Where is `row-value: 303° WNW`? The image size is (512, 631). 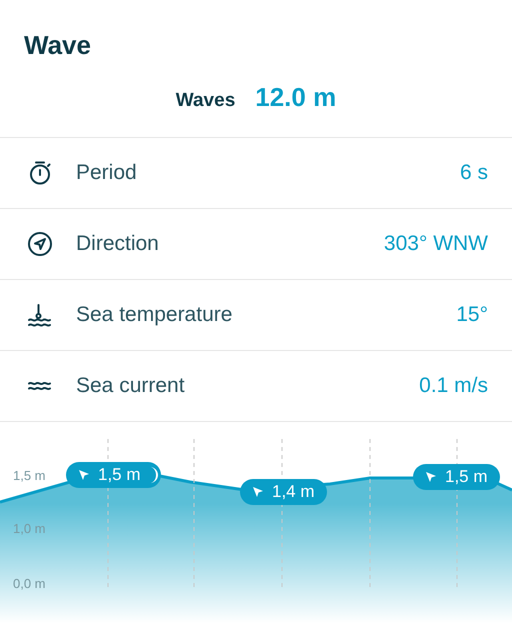
row-value: 303° WNW is located at coordinates (436, 244).